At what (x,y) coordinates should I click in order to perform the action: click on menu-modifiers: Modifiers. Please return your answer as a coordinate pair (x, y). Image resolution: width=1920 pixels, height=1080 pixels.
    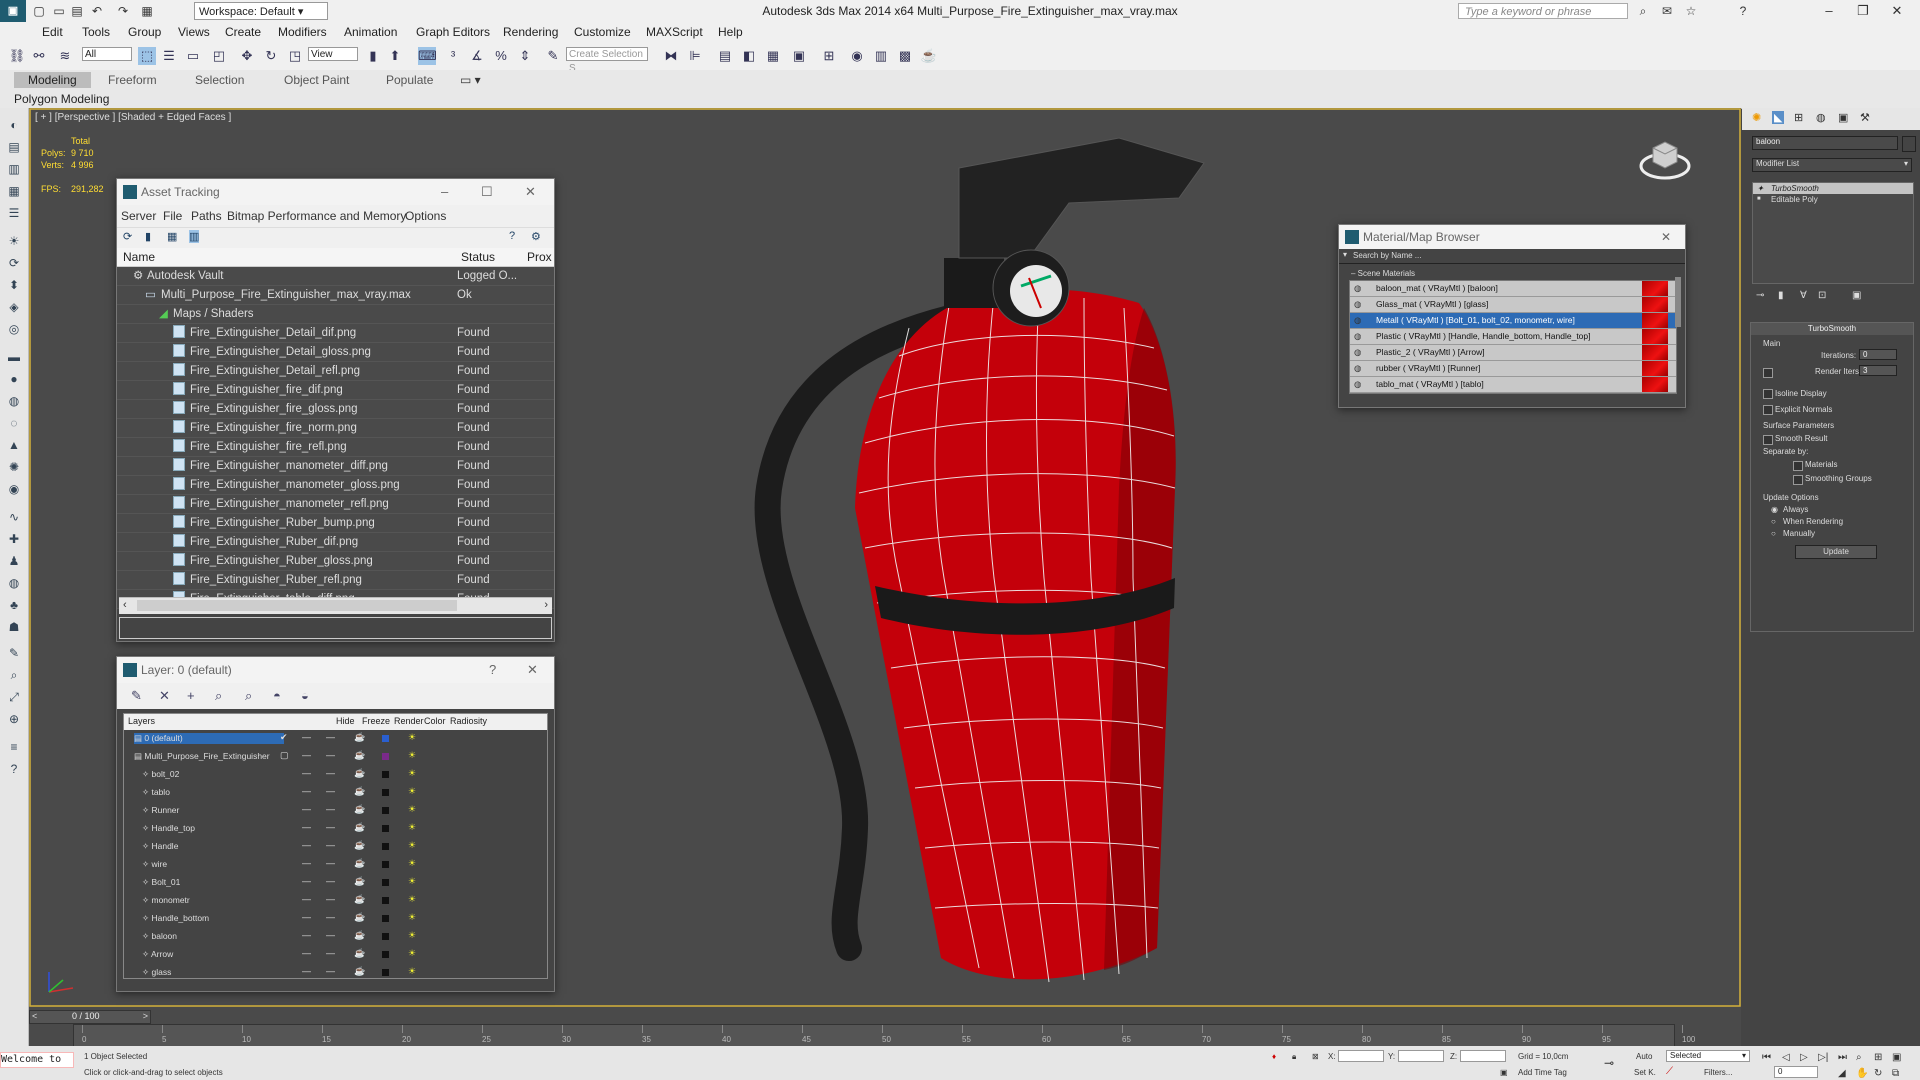
    Looking at the image, I should click on (302, 32).